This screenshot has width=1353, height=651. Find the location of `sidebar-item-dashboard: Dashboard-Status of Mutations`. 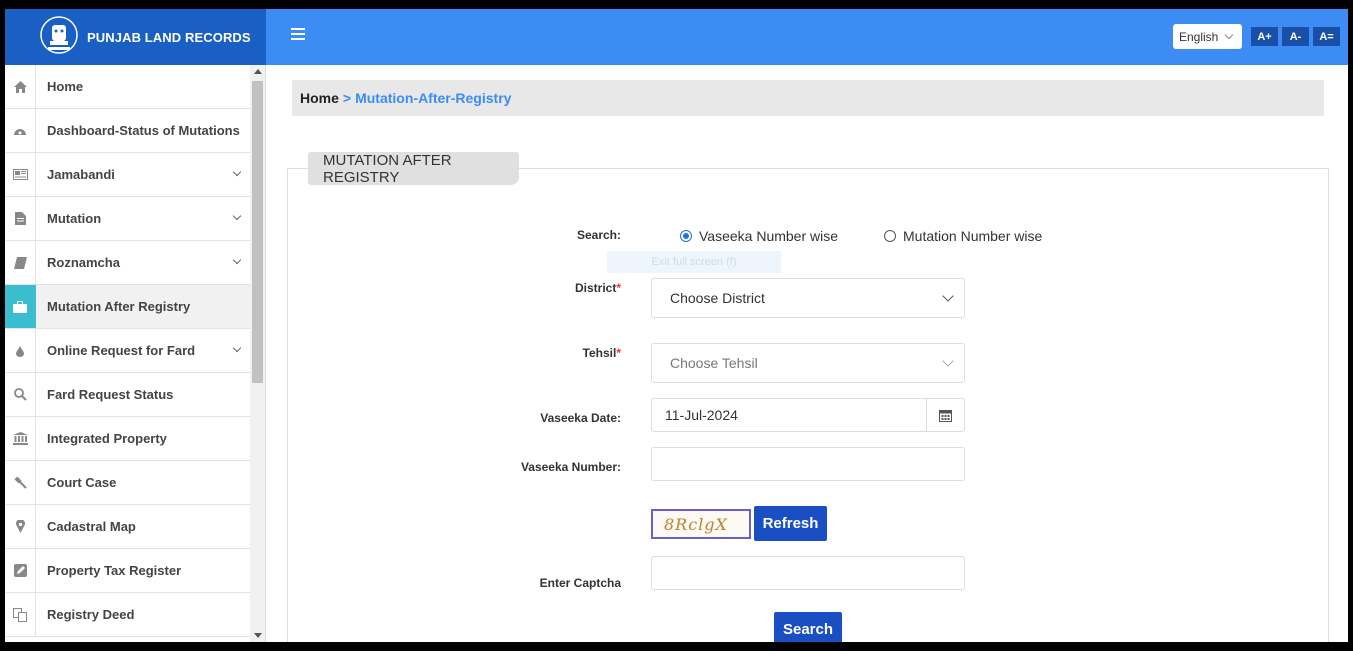

sidebar-item-dashboard: Dashboard-Status of Mutations is located at coordinates (127, 131).